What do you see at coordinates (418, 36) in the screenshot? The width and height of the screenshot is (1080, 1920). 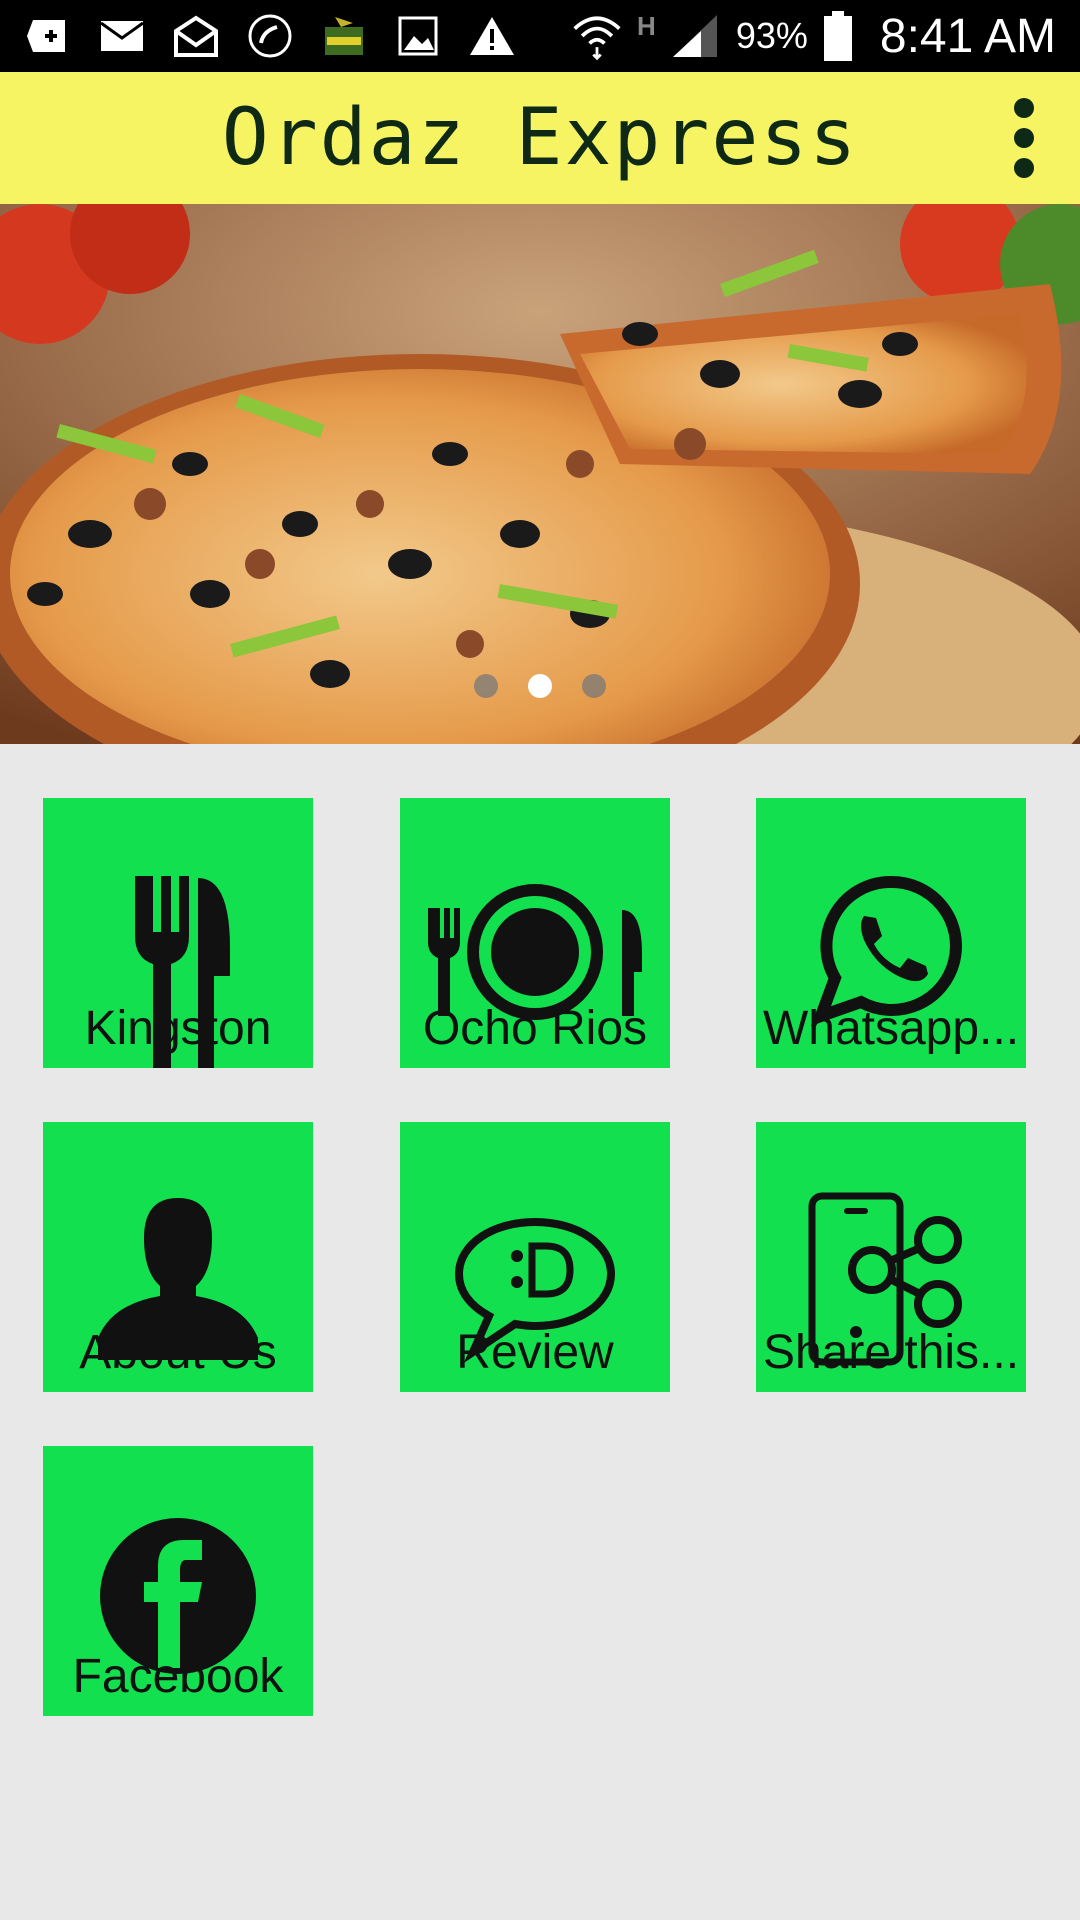 I see `image-icon` at bounding box center [418, 36].